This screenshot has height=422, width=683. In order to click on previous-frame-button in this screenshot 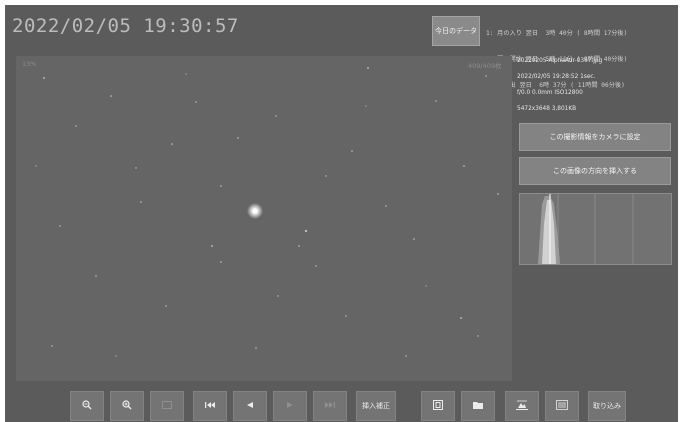, I will do `click(250, 406)`.